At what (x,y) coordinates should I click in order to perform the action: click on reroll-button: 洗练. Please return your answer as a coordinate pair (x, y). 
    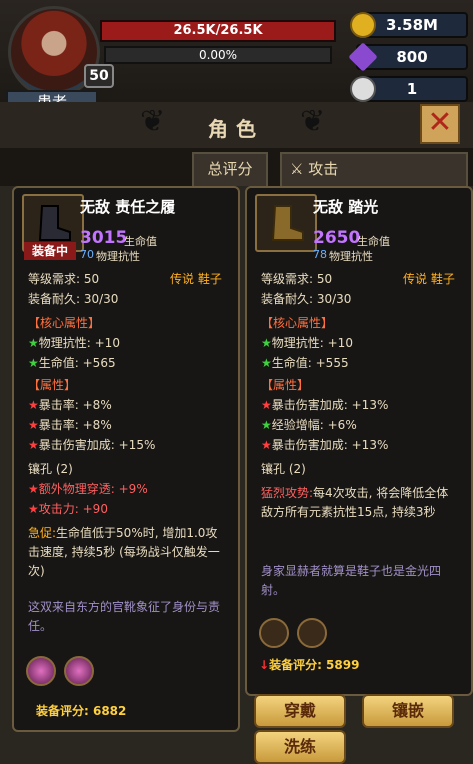
    Looking at the image, I should click on (300, 747).